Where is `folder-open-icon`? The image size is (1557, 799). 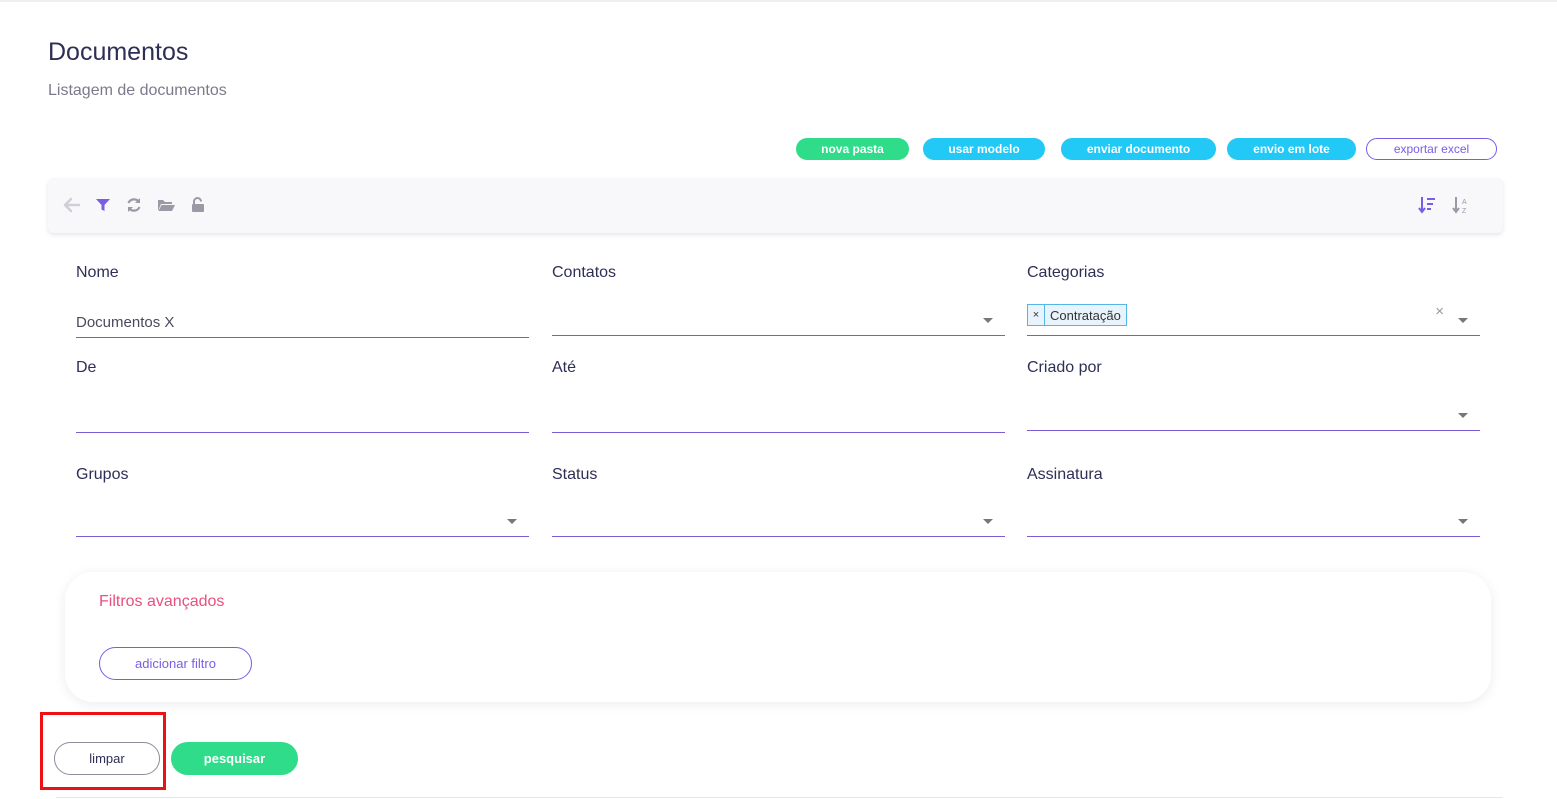 folder-open-icon is located at coordinates (166, 205).